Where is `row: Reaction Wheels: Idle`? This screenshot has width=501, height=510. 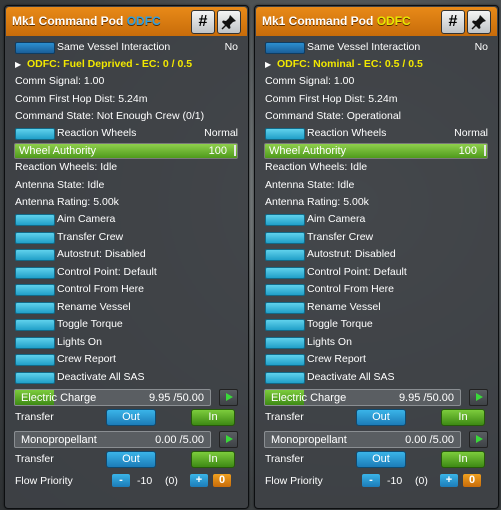
row: Reaction Wheels: Idle is located at coordinates (126, 167).